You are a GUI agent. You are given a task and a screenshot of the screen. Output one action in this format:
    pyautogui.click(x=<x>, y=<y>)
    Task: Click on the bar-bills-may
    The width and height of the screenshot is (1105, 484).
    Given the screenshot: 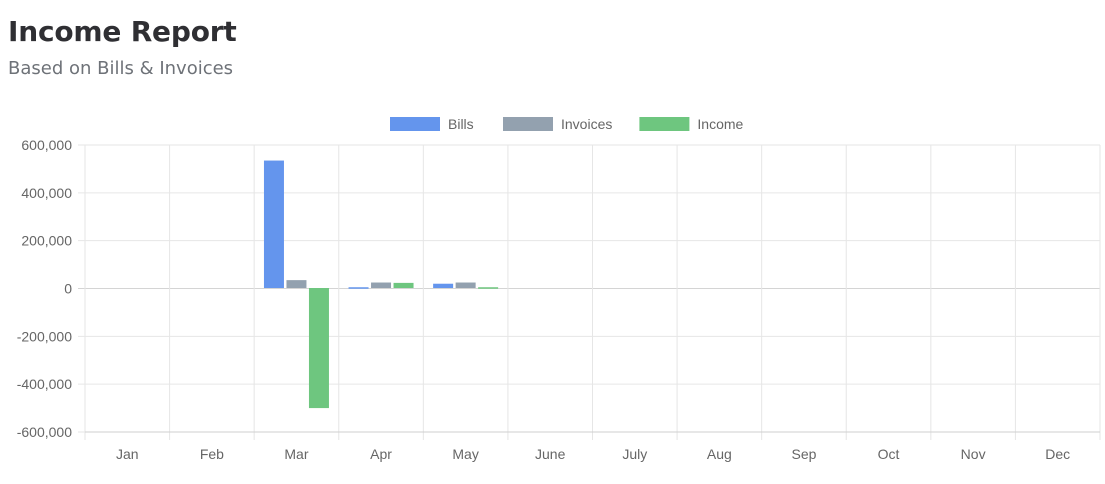 What is the action you would take?
    pyautogui.click(x=443, y=285)
    